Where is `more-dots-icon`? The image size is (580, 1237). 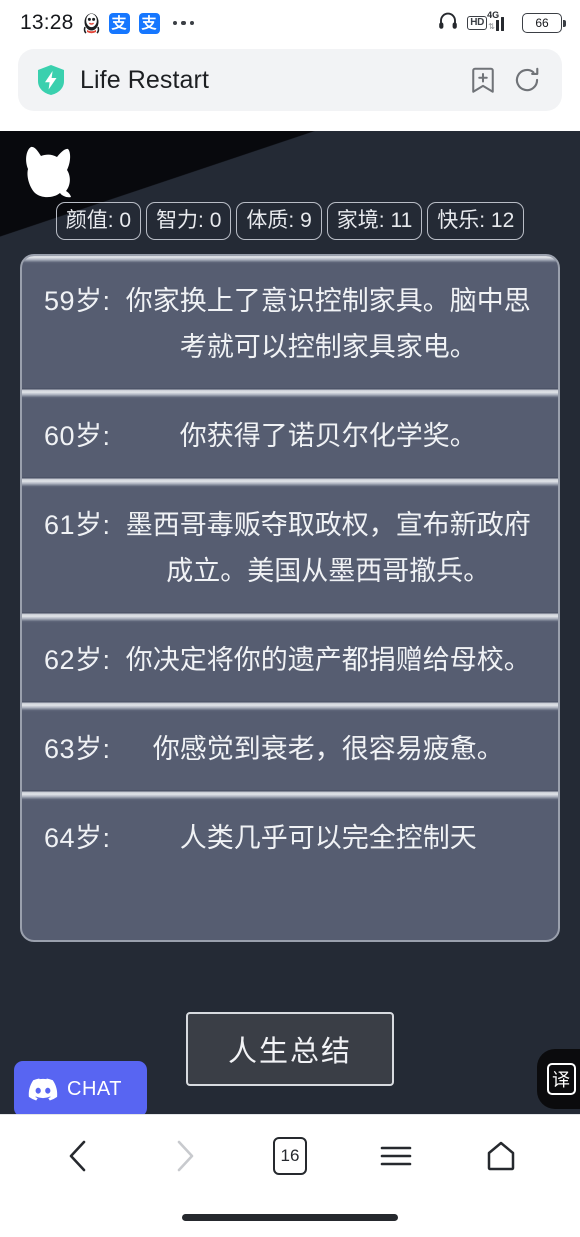
more-dots-icon is located at coordinates (183, 23).